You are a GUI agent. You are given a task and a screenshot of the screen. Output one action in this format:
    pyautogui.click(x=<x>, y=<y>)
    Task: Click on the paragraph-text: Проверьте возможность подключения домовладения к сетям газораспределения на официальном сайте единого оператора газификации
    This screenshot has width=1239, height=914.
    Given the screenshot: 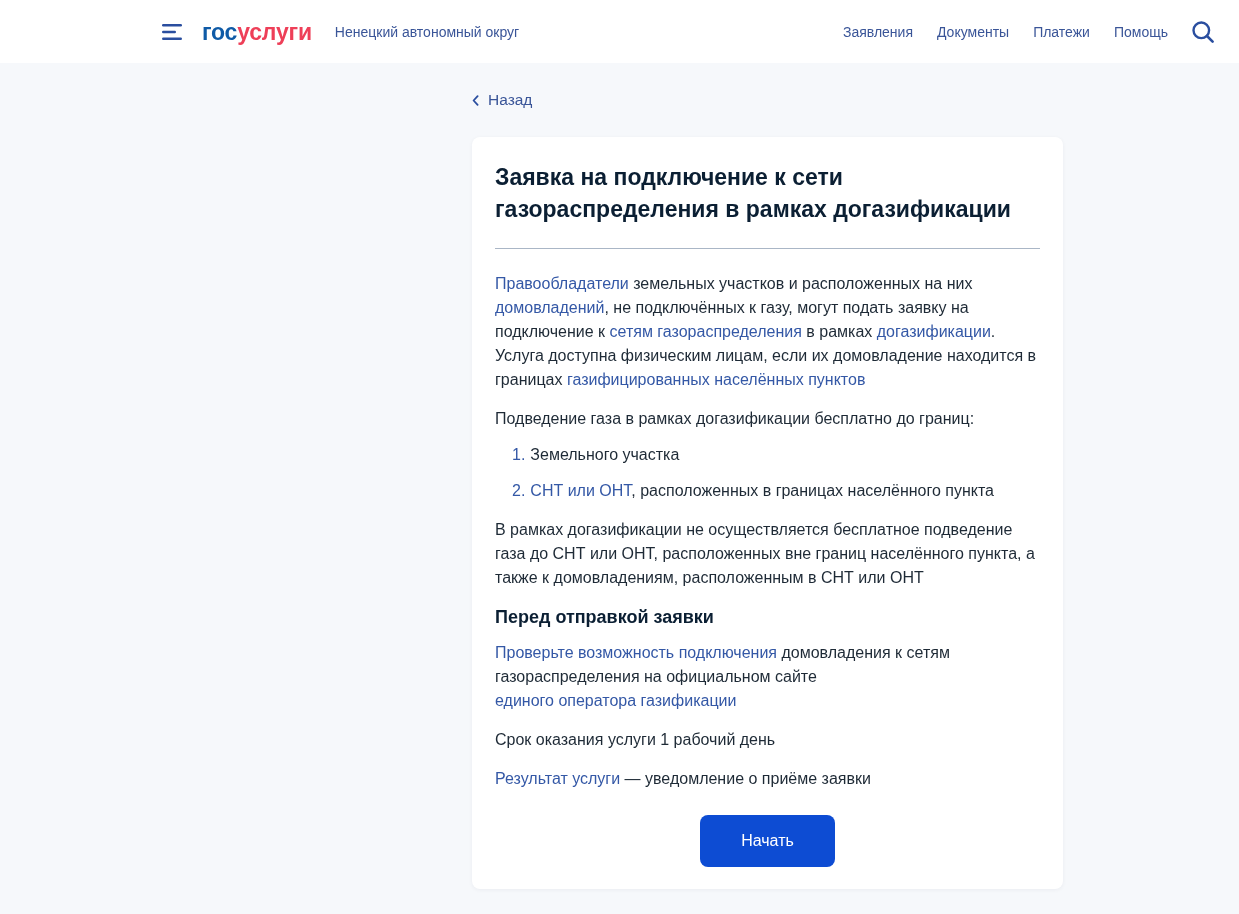 What is the action you would take?
    pyautogui.click(x=723, y=677)
    